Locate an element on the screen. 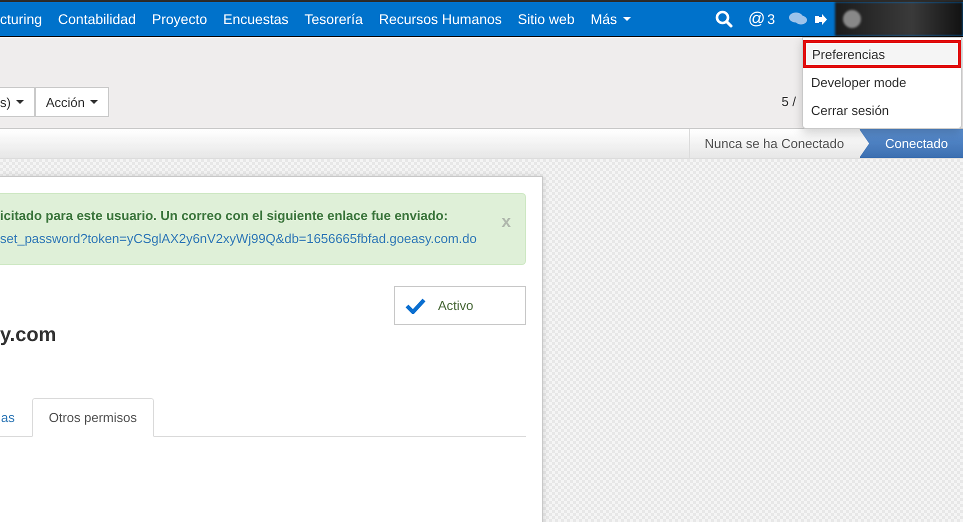 Image resolution: width=963 pixels, height=522 pixels. reset-password-link: set_password?token=yCSglAX2y6nV2xyWj99Q&db=1656665fbfad.goeasy.com.do is located at coordinates (238, 238).